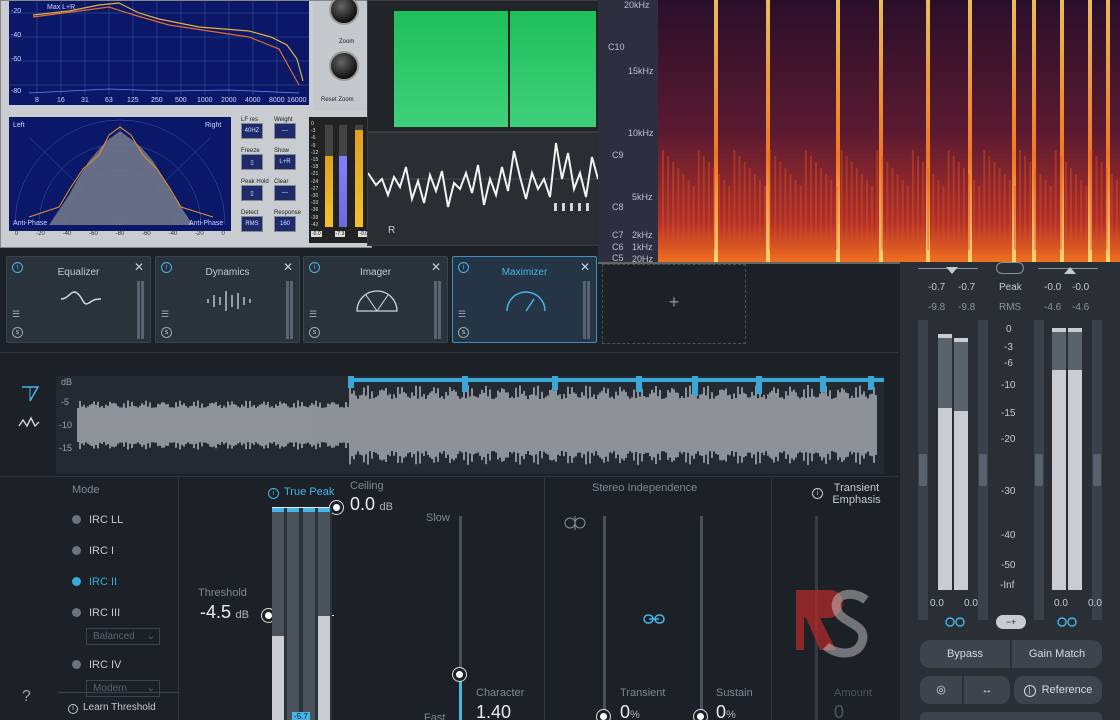 This screenshot has height=720, width=1120. What do you see at coordinates (726, 711) in the screenshot?
I see `sustain-readout: 0%` at bounding box center [726, 711].